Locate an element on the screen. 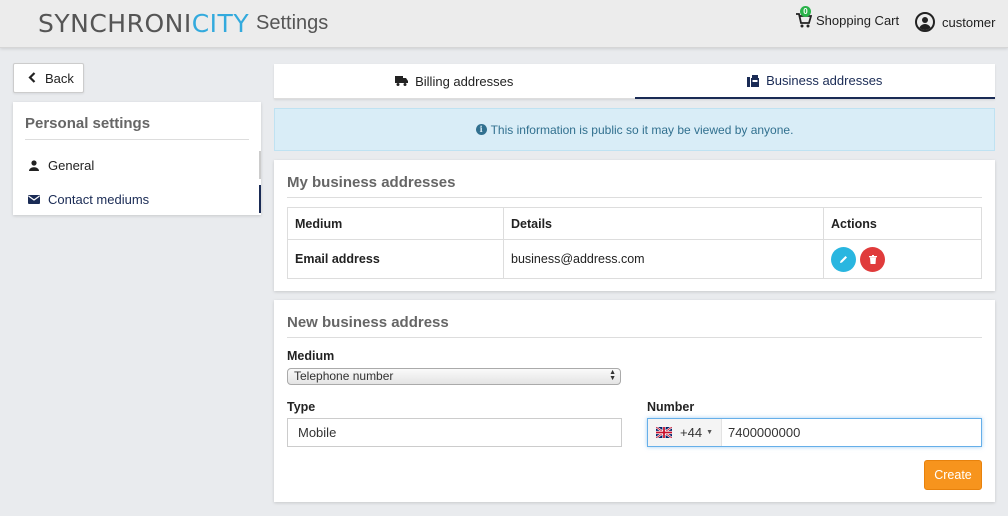  cart-icon: 0 is located at coordinates (806, 17).